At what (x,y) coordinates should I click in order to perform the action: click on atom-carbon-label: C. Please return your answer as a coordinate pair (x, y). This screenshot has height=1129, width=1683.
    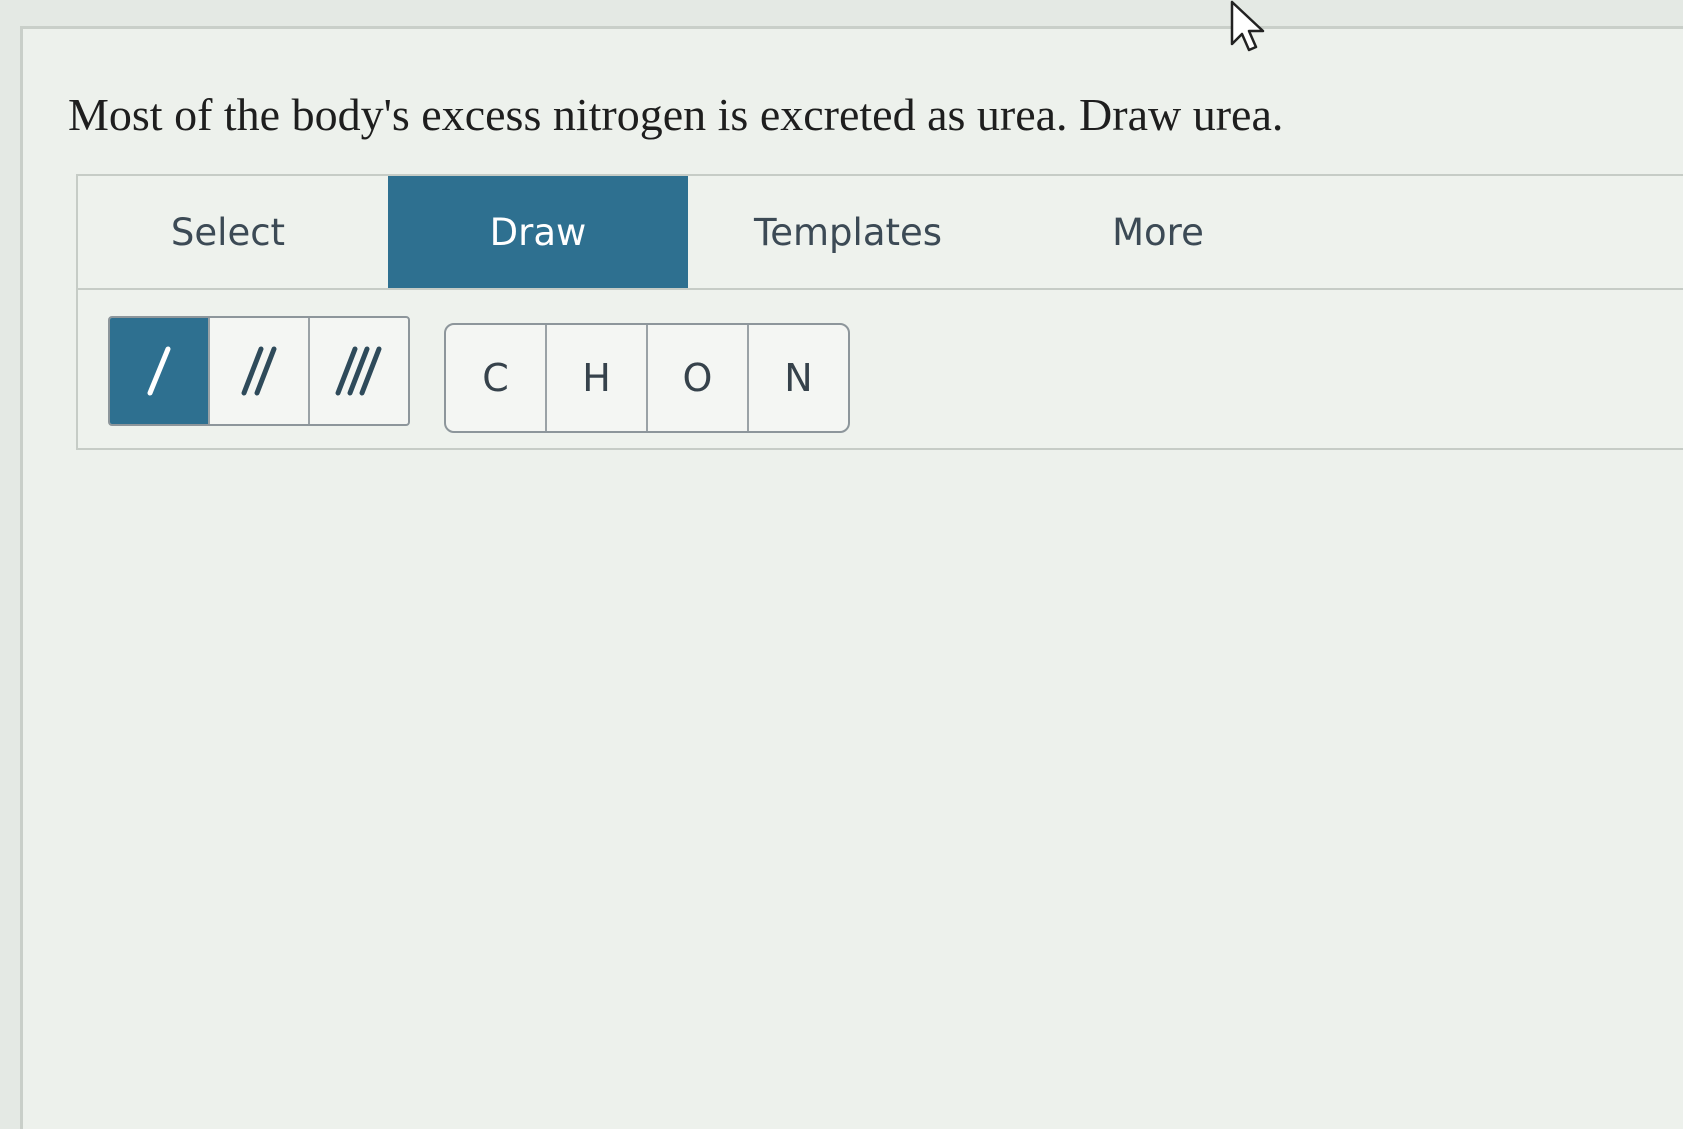
    Looking at the image, I should click on (495, 378).